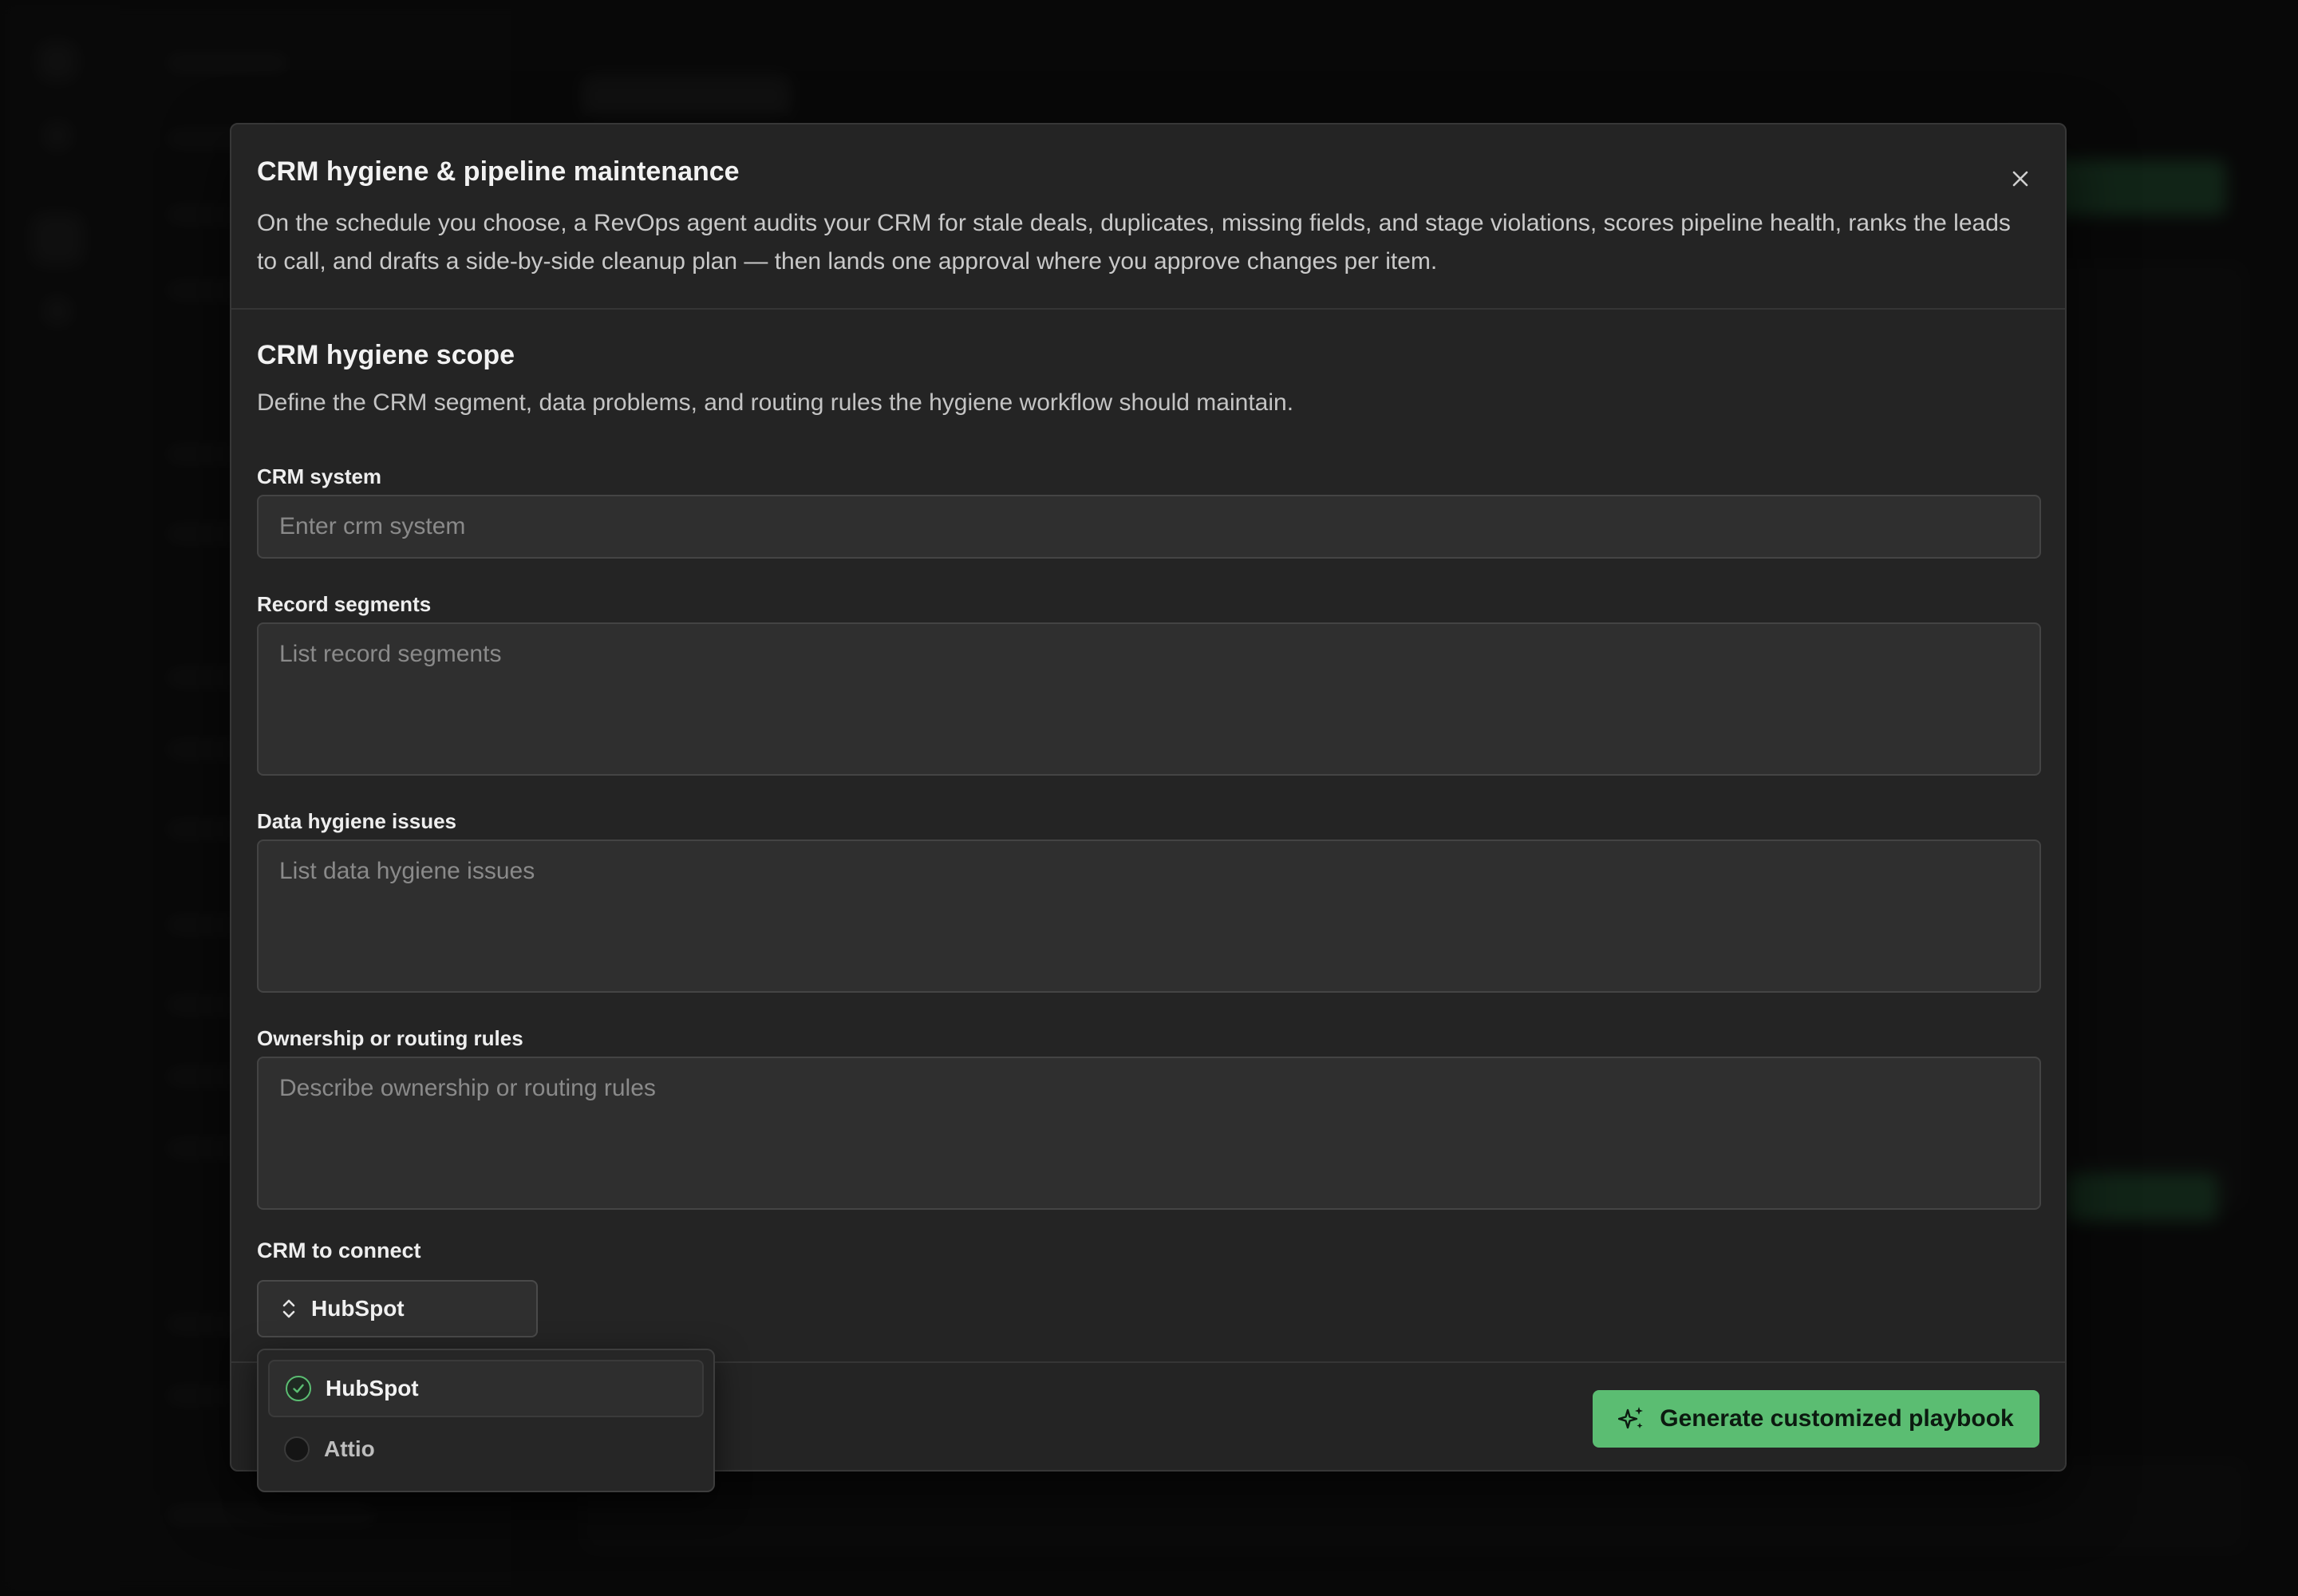 The image size is (2298, 1596). What do you see at coordinates (486, 1449) in the screenshot?
I see `crm-option-attio: Attio` at bounding box center [486, 1449].